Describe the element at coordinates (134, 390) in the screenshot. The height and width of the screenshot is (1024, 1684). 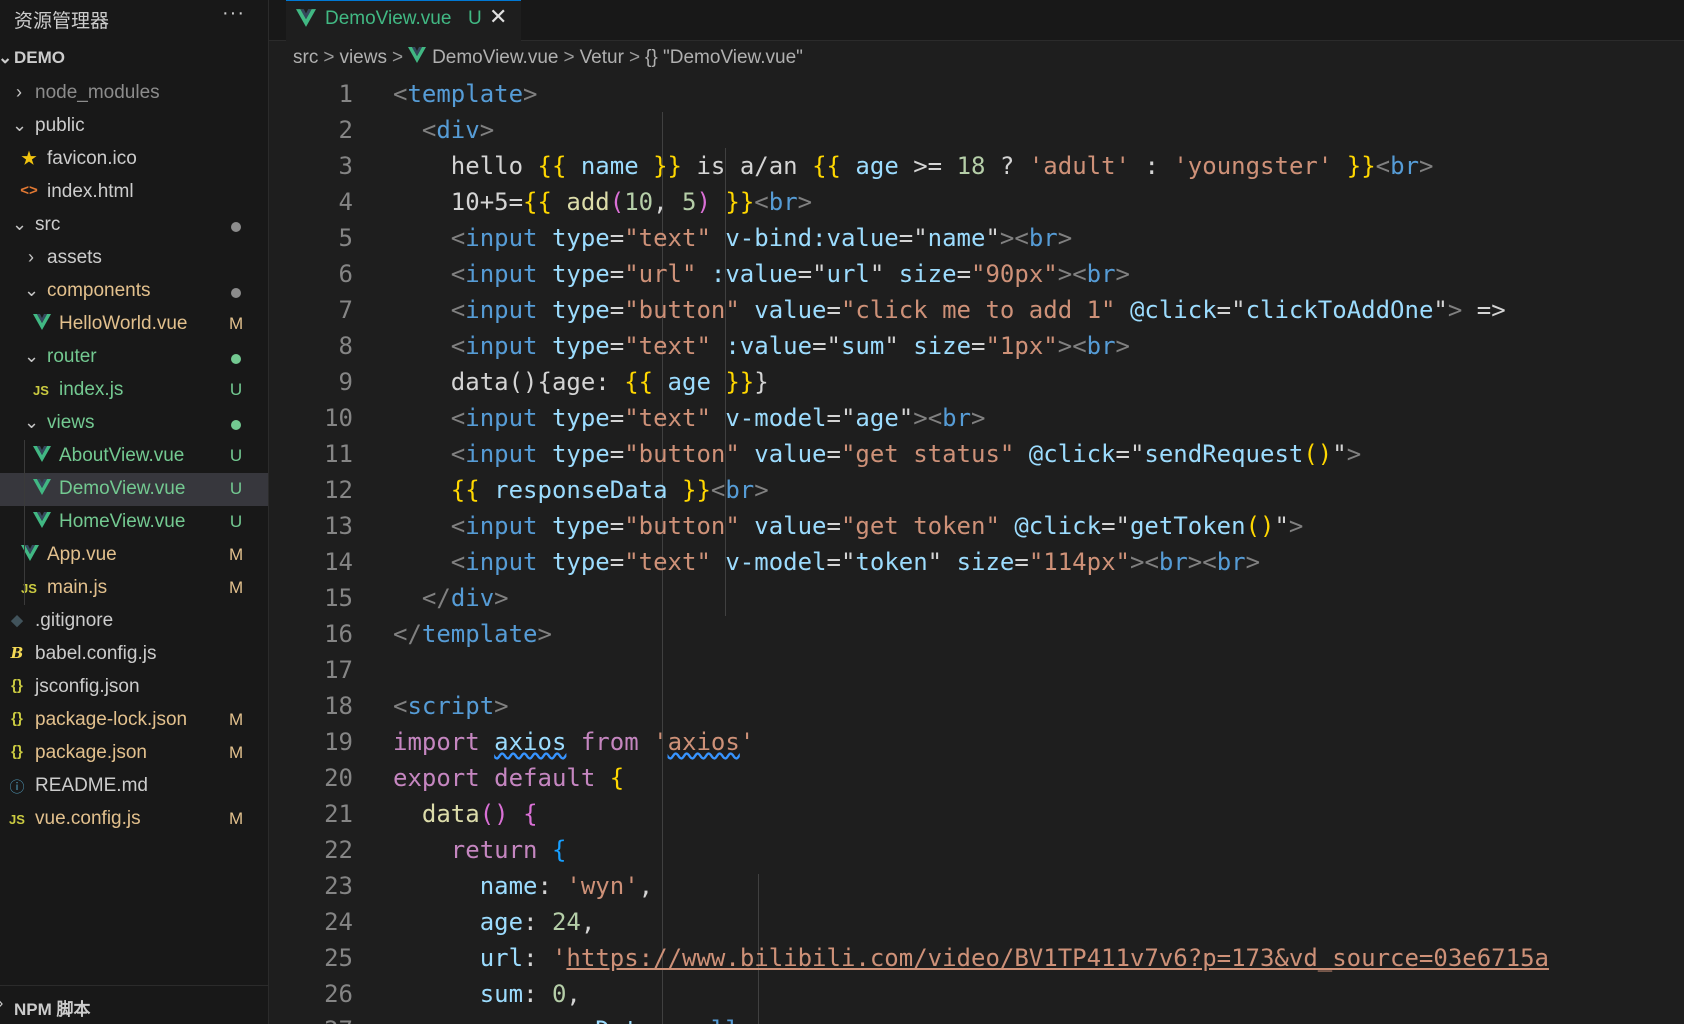
I see `tree-item-router-index-js: JS index.js U` at that location.